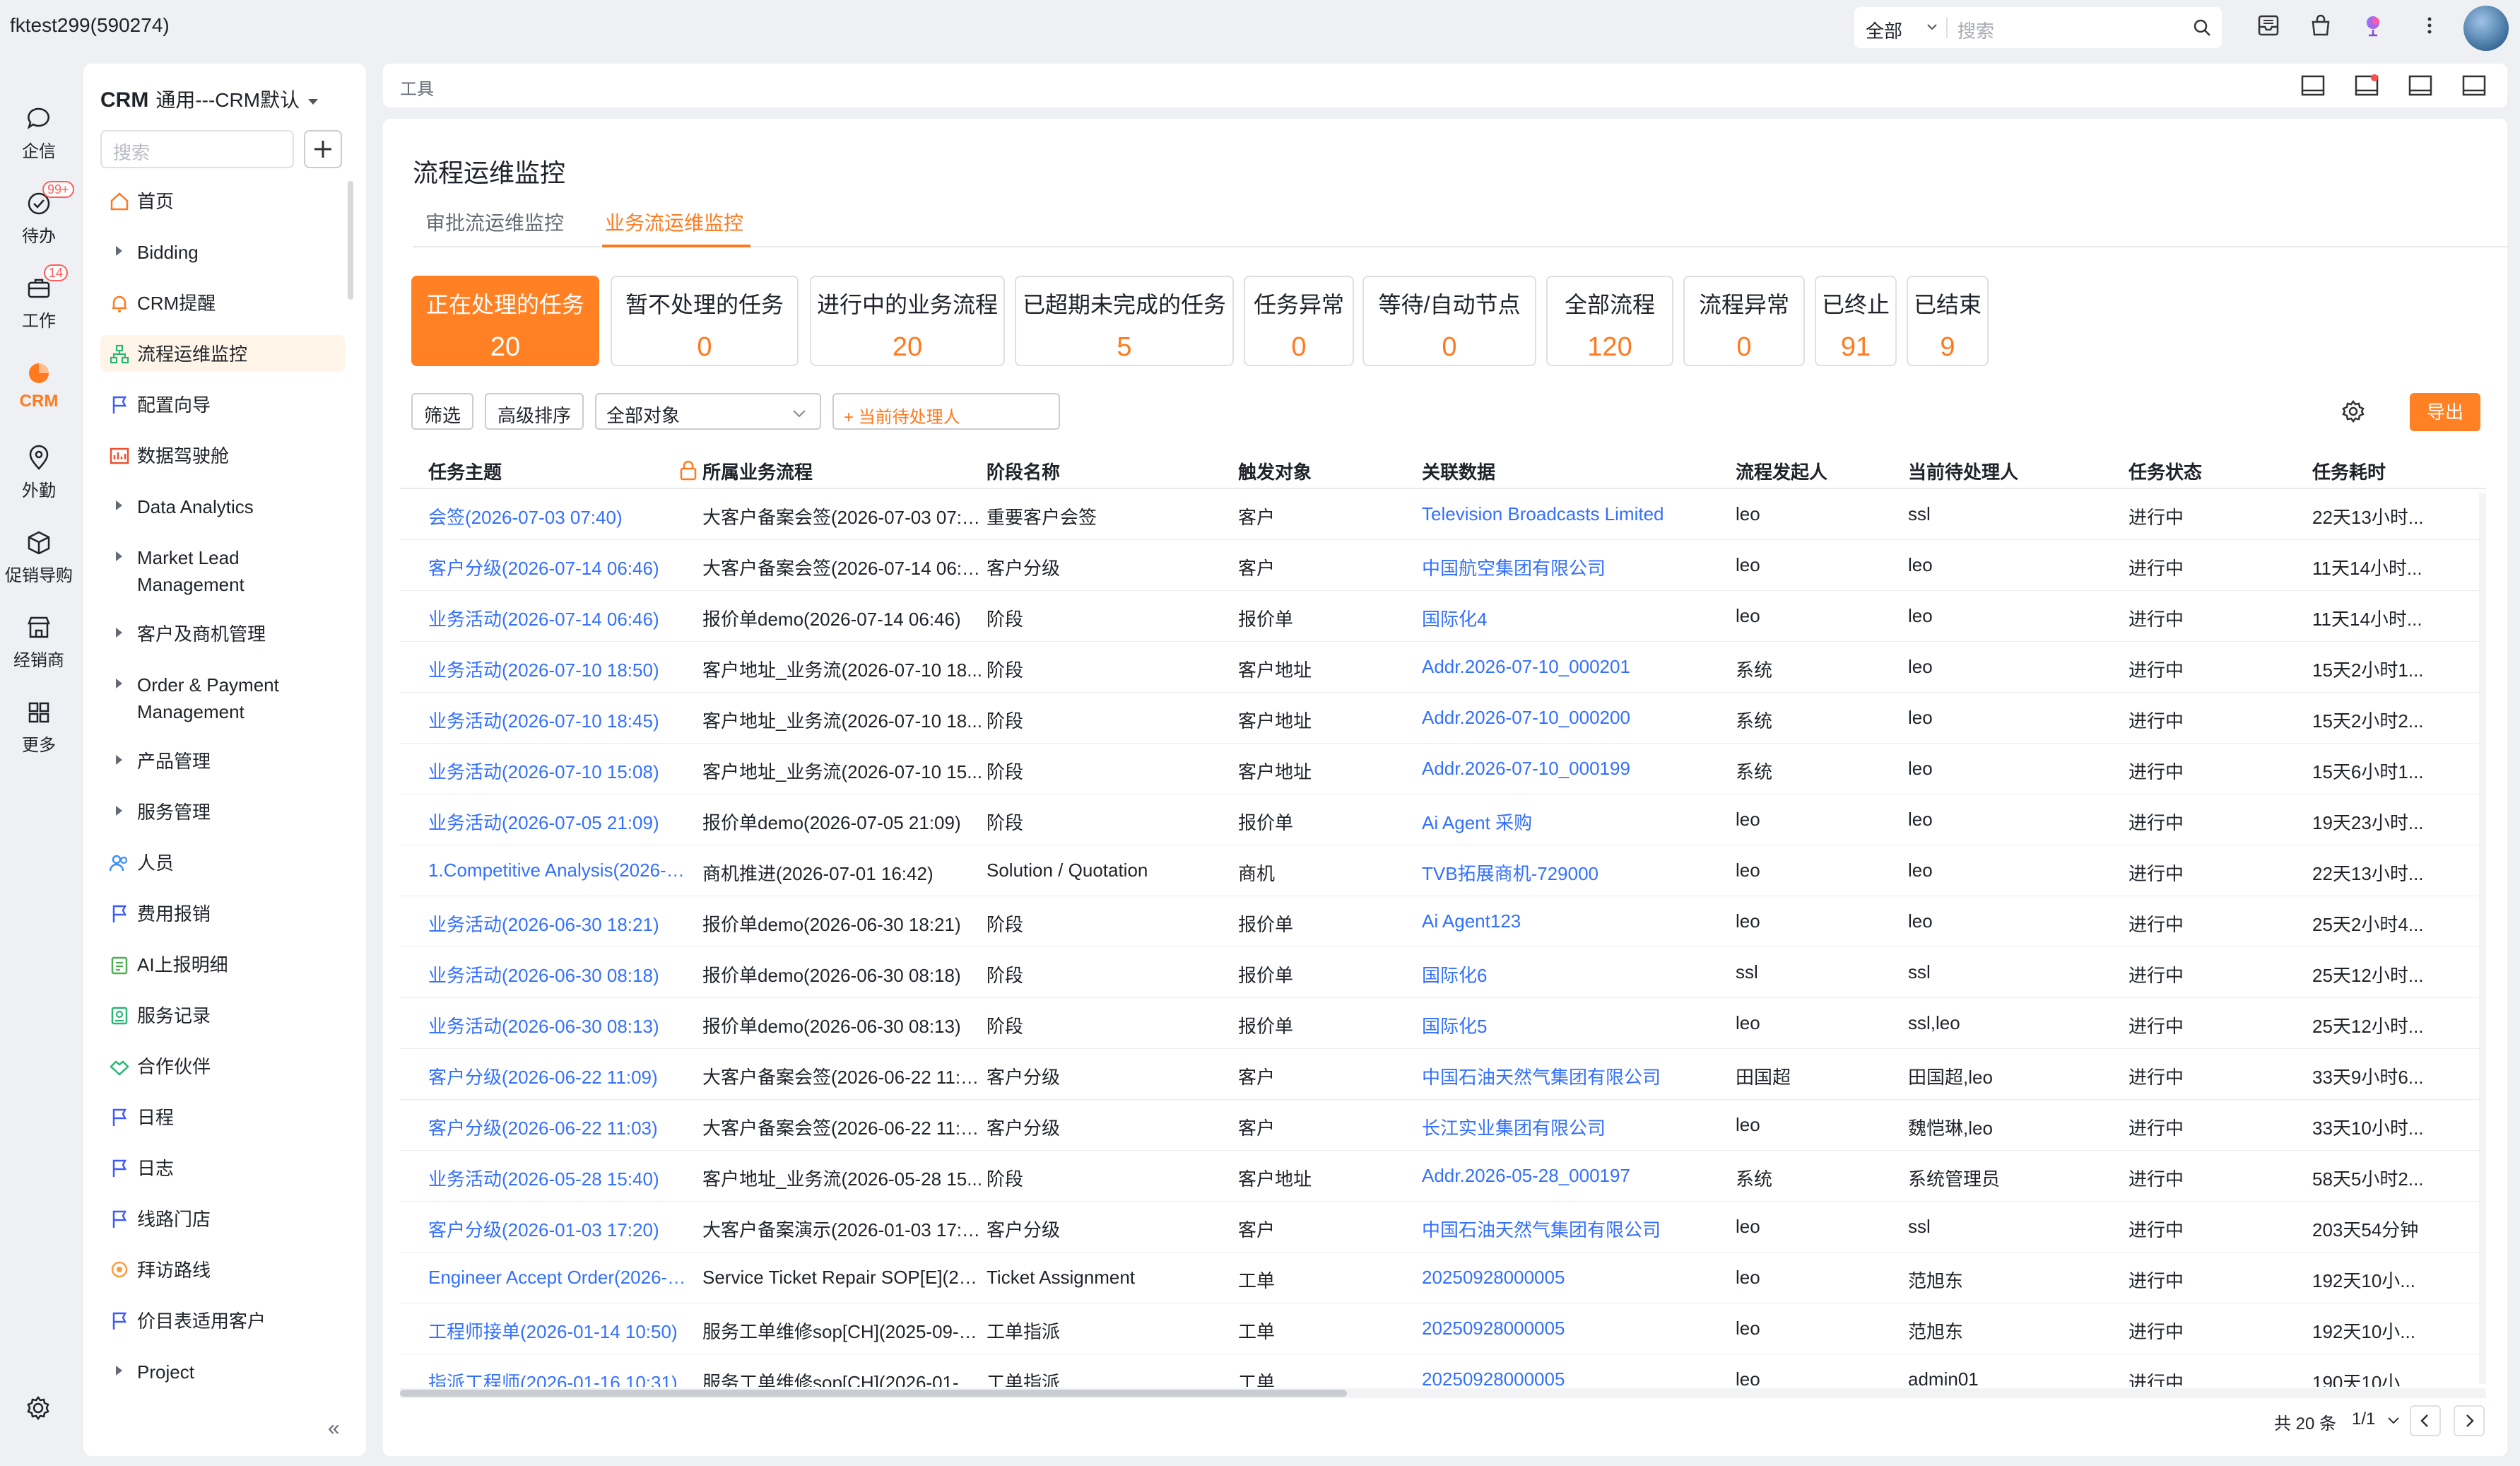 The width and height of the screenshot is (2520, 1466). Describe the element at coordinates (1275, 471) in the screenshot. I see `column-header: 触发对象` at that location.